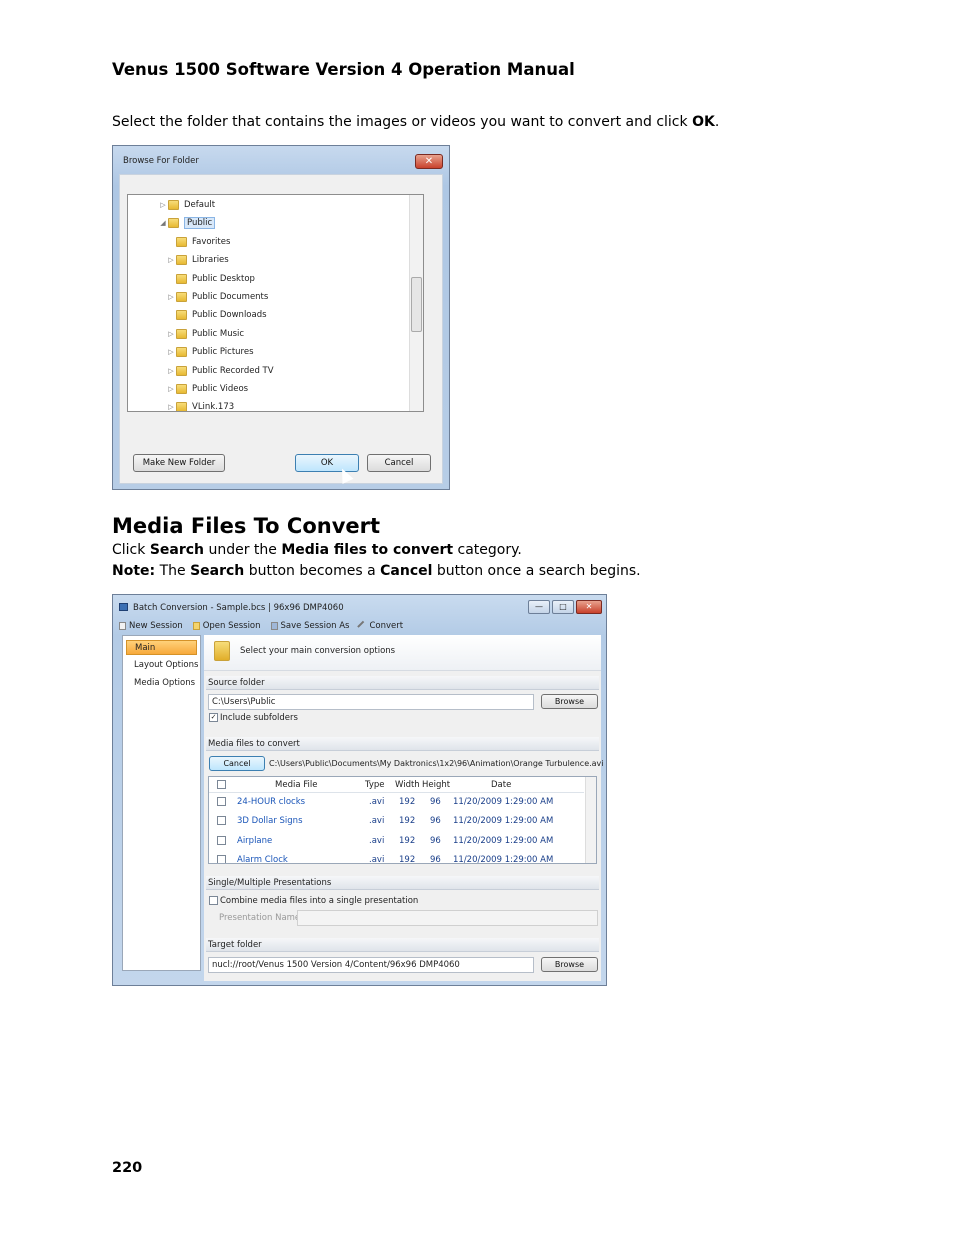  What do you see at coordinates (220, 389) in the screenshot?
I see `tree-item-label: Public Videos` at bounding box center [220, 389].